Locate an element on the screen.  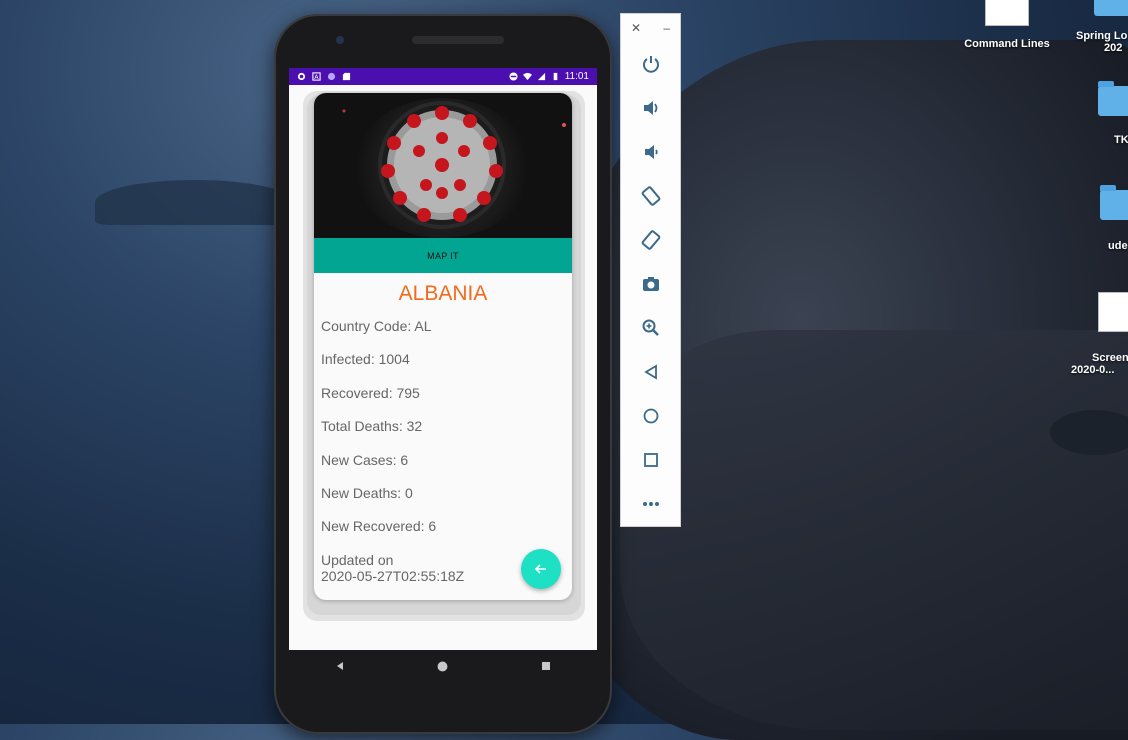
rotate-left-icon is located at coordinates (650, 196).